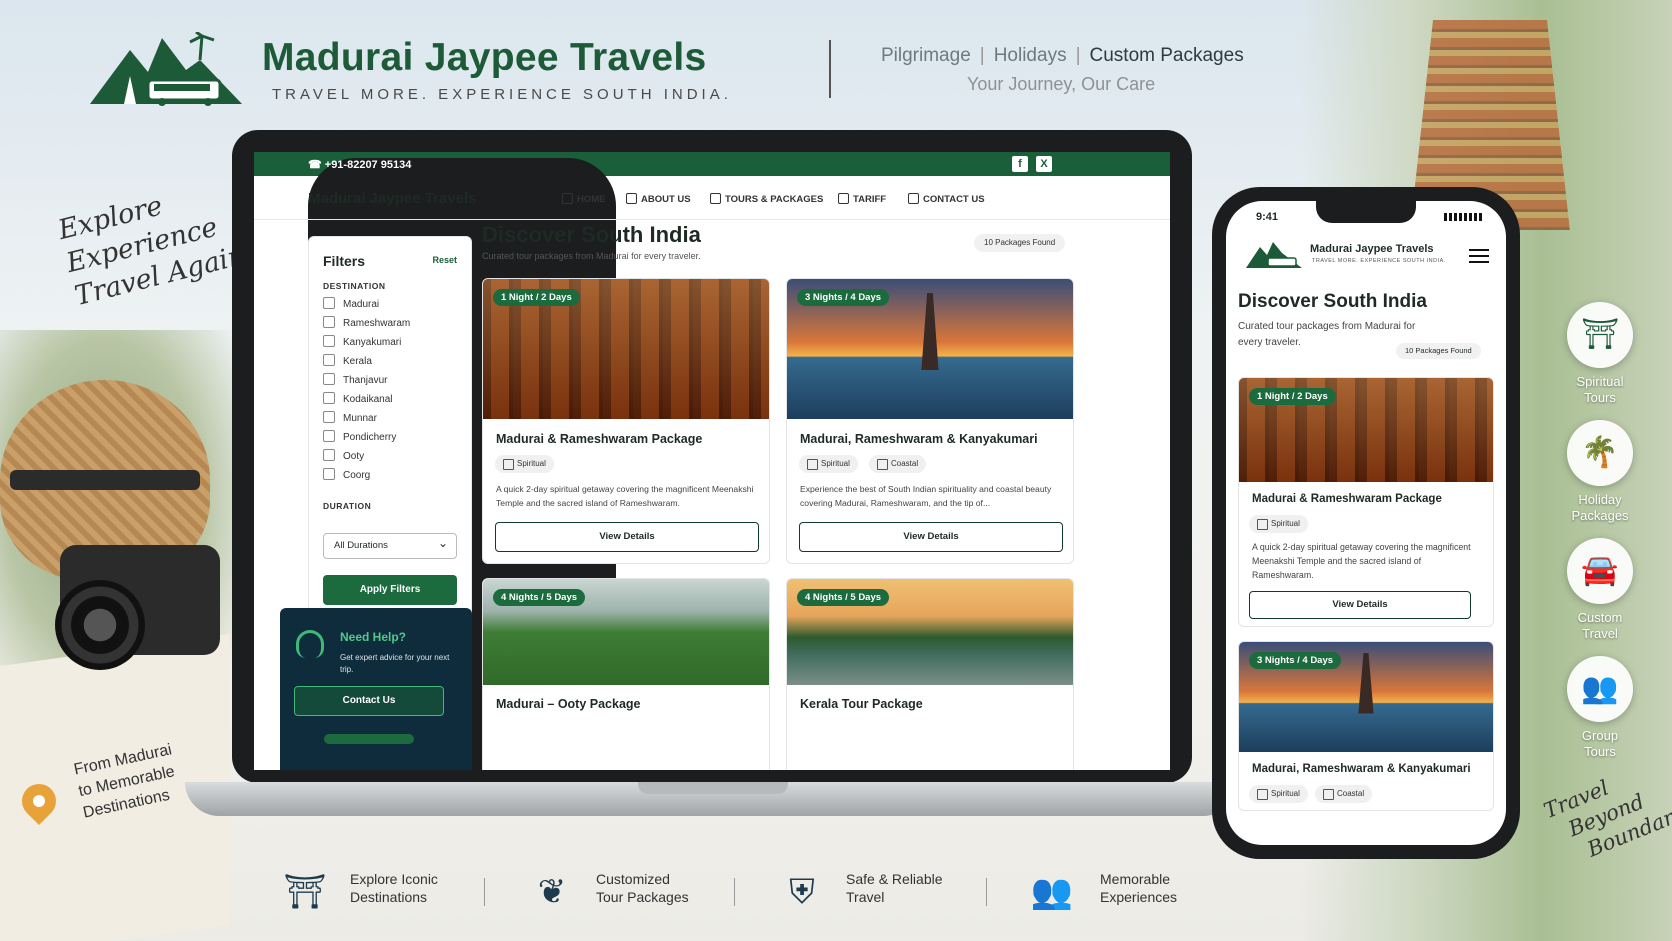 This screenshot has height=941, width=1672. Describe the element at coordinates (591, 234) in the screenshot. I see `page-title: Discover South India` at that location.